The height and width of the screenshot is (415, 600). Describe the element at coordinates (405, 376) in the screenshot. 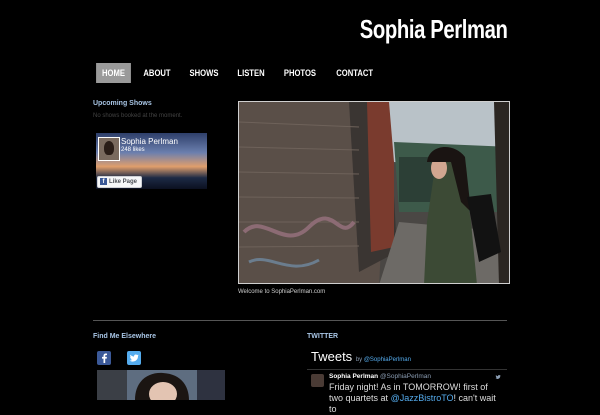

I see `tweet-author-handle: @SophiaPerlman` at that location.